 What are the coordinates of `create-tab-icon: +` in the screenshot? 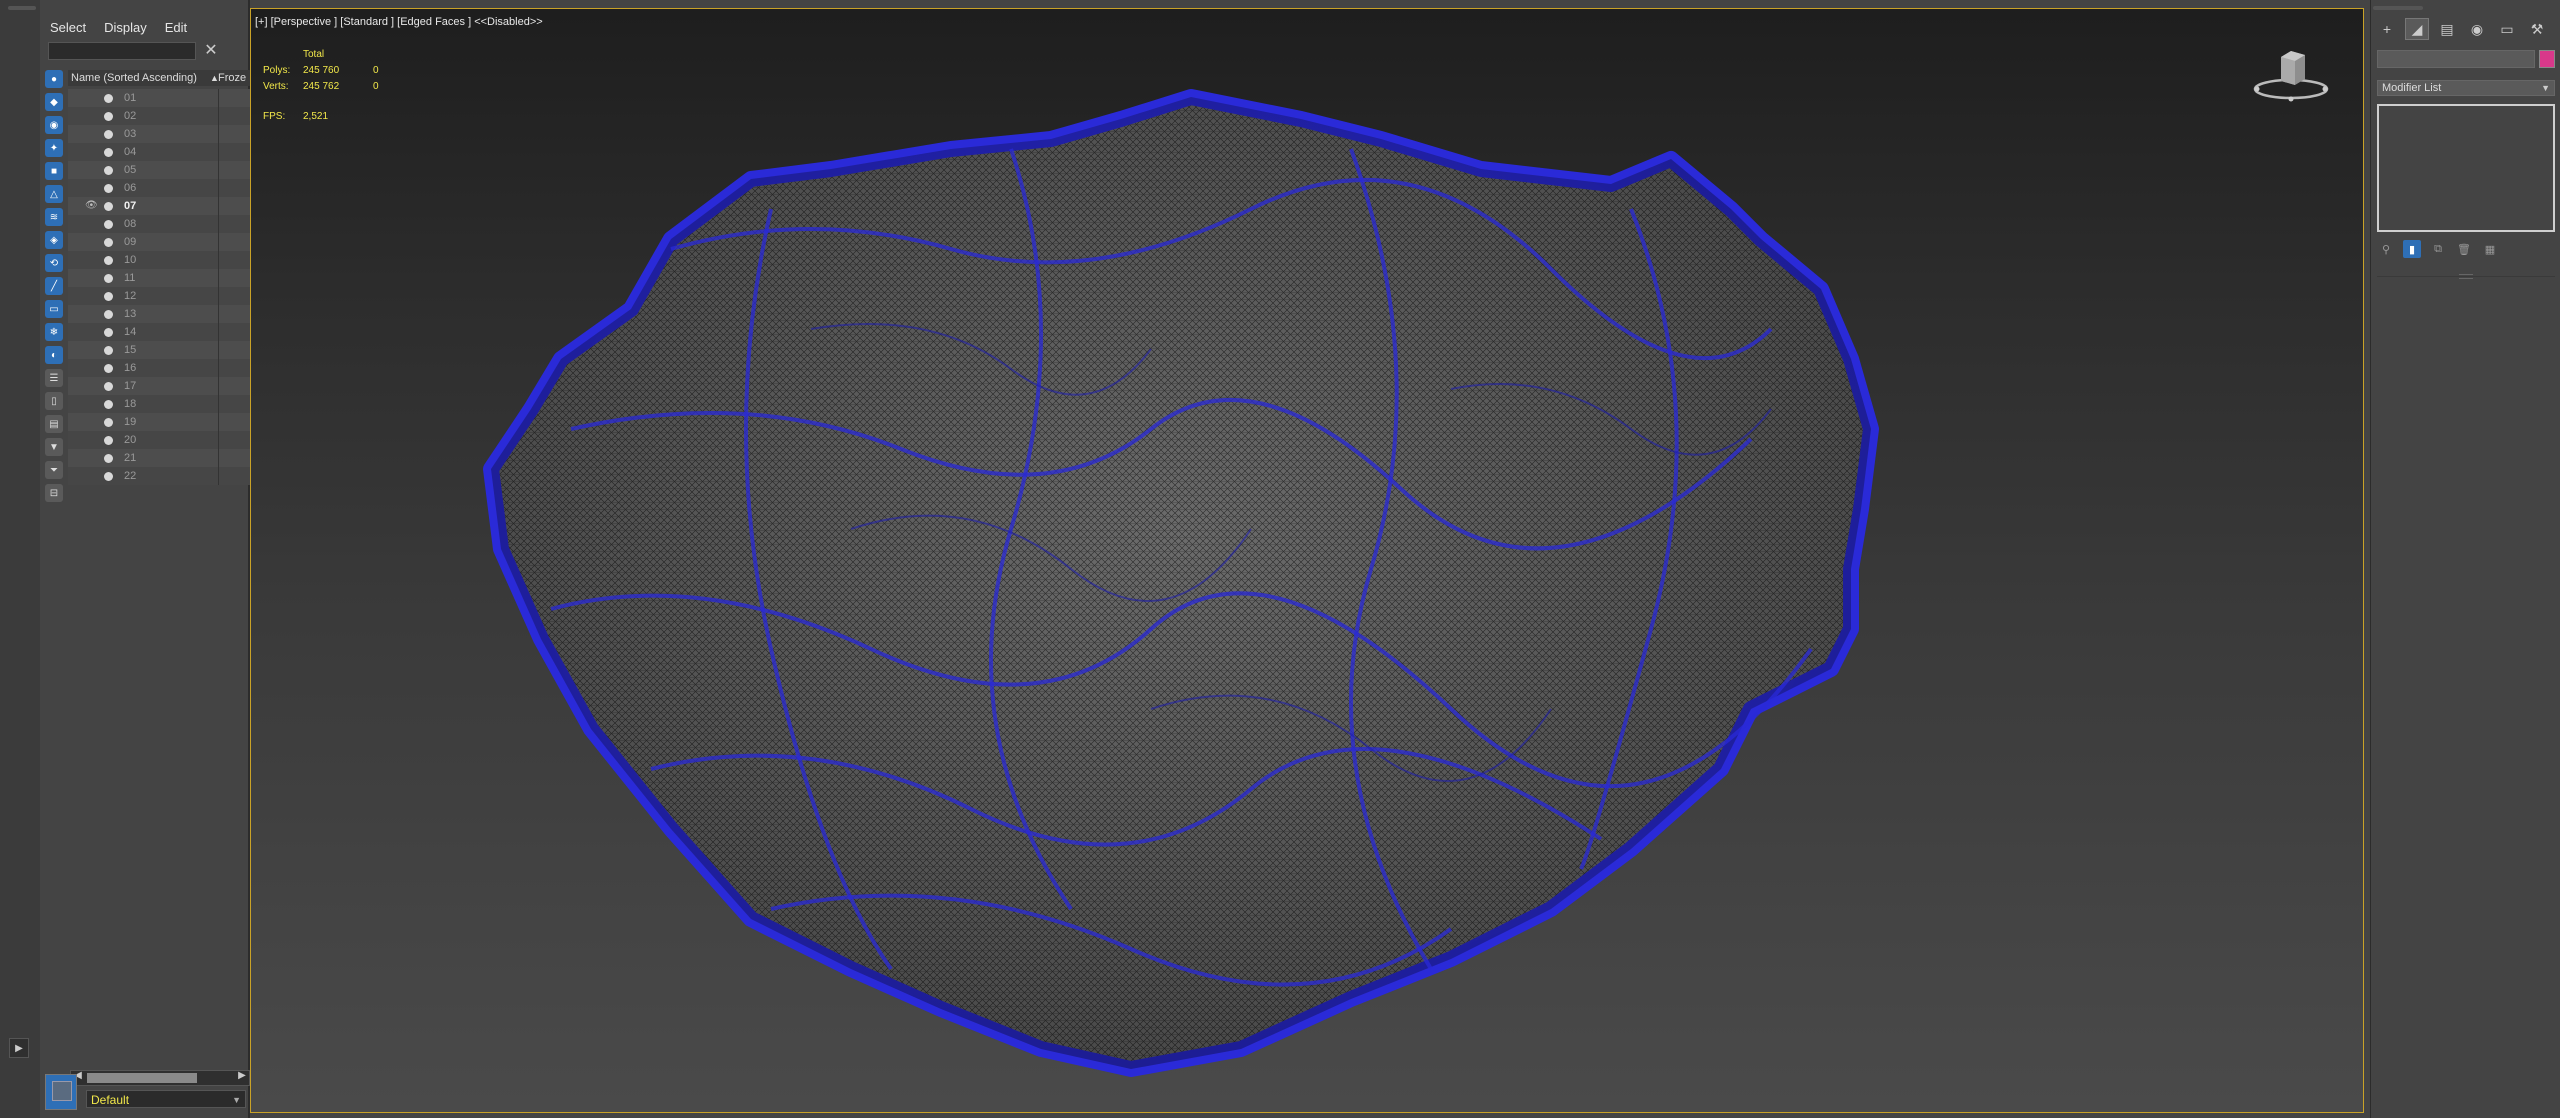 It's located at (2387, 29).